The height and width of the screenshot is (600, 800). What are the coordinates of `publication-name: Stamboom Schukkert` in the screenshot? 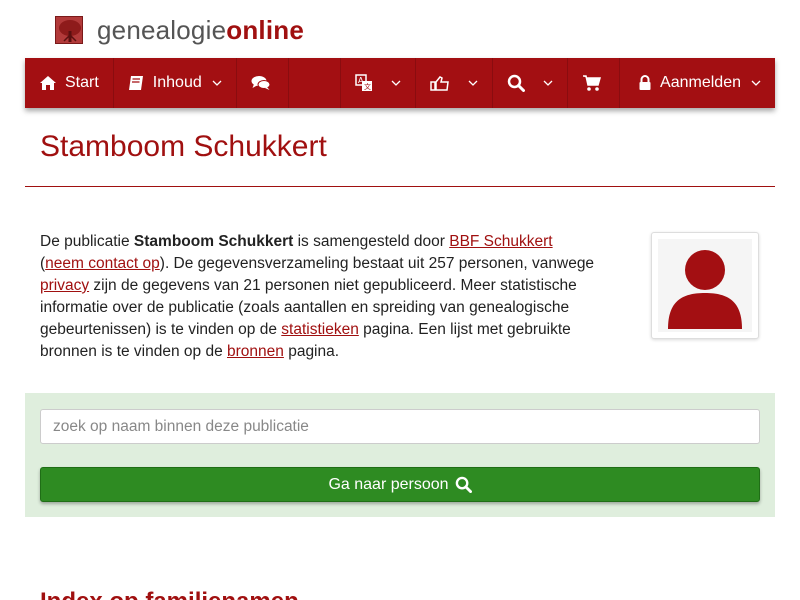 It's located at (213, 241).